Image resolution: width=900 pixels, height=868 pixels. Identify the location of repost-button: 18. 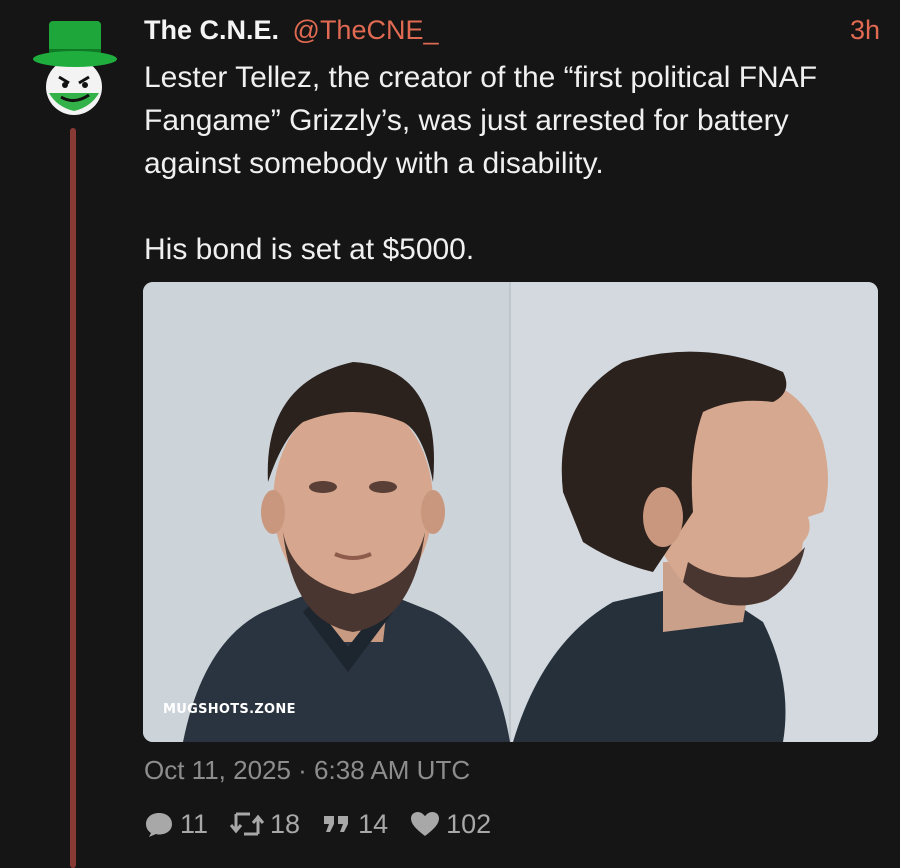
(265, 824).